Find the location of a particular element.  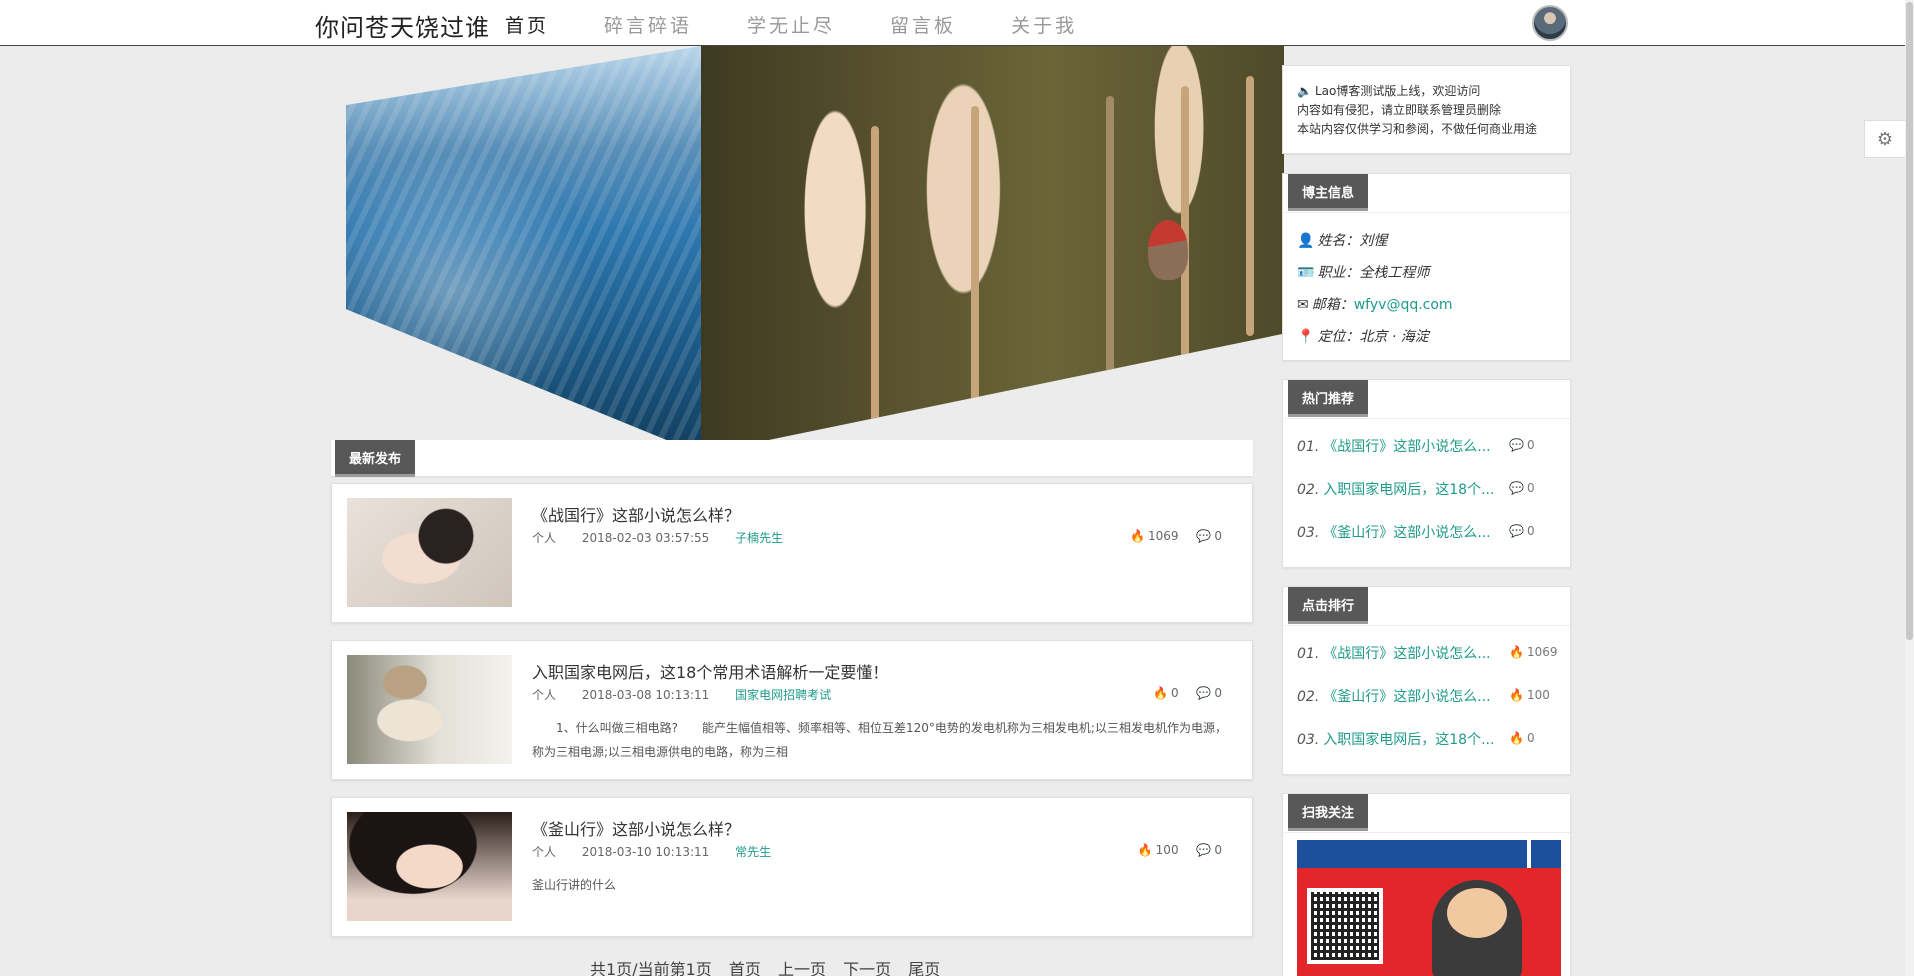

qr-banner is located at coordinates (1429, 854).